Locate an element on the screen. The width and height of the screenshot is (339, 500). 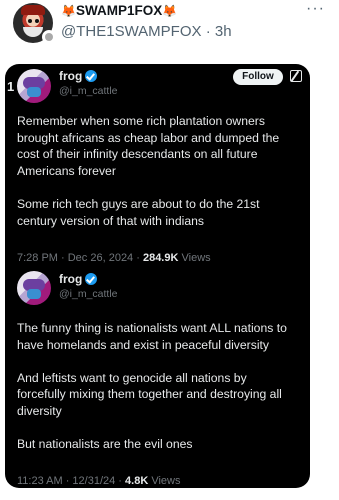
avatar-eye-left is located at coordinates (30, 21).